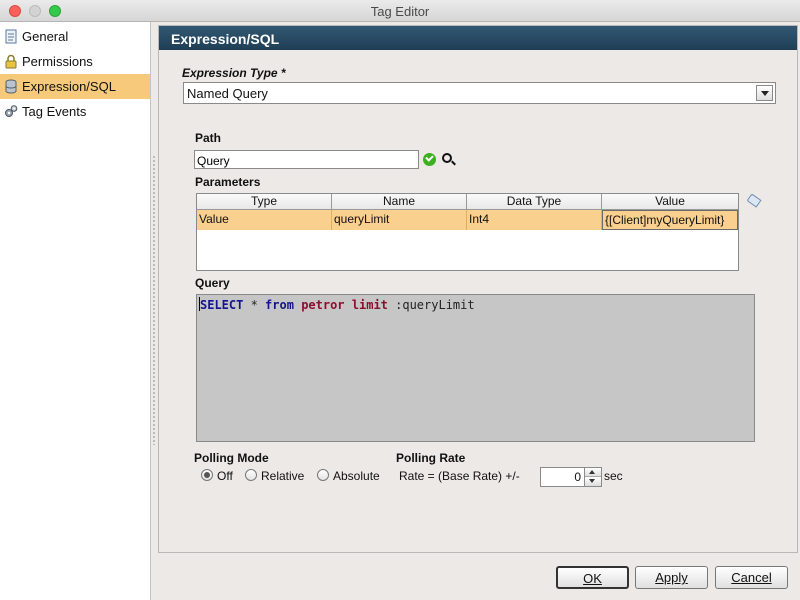  Describe the element at coordinates (613, 476) in the screenshot. I see `polling-rate-suffix: sec` at that location.